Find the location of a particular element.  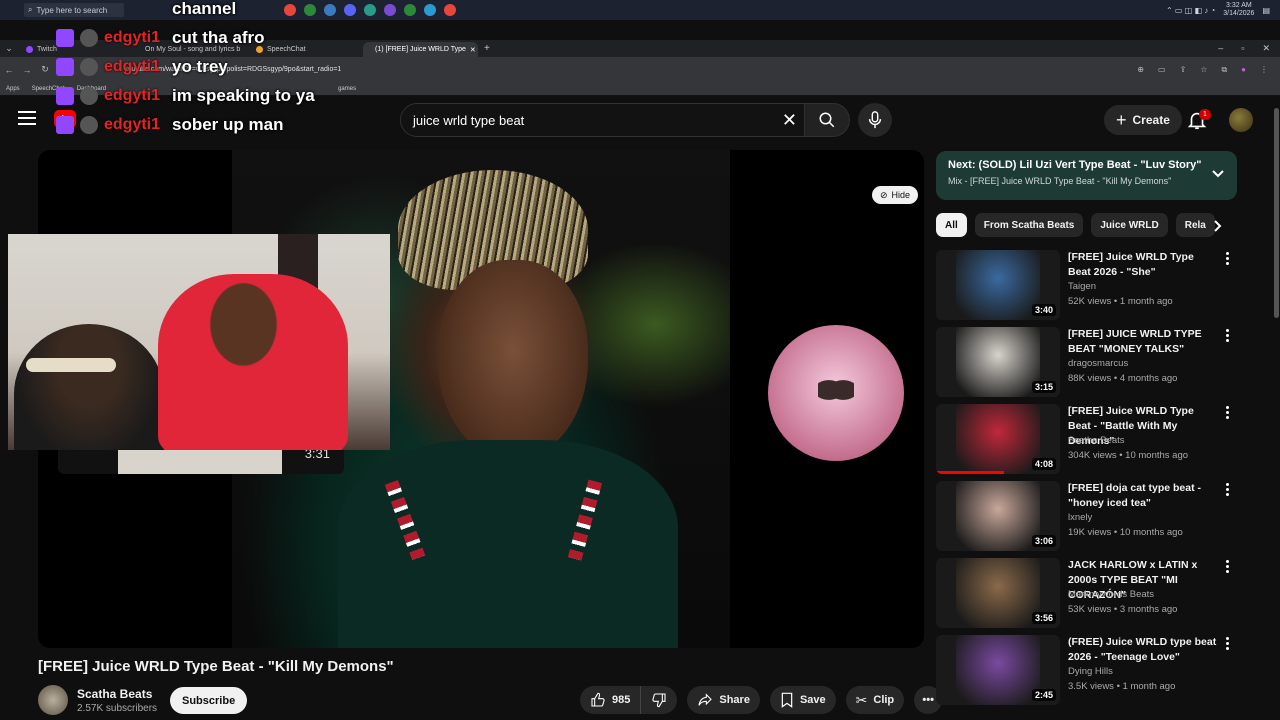

save-label: Save is located at coordinates (812, 700).